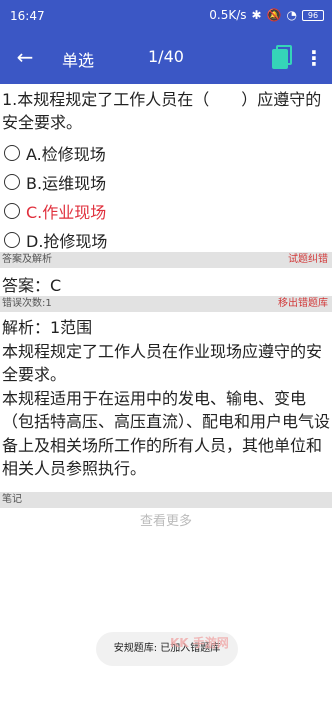 The image size is (332, 720). Describe the element at coordinates (66, 183) in the screenshot. I see `option-label: B.运维现场` at that location.